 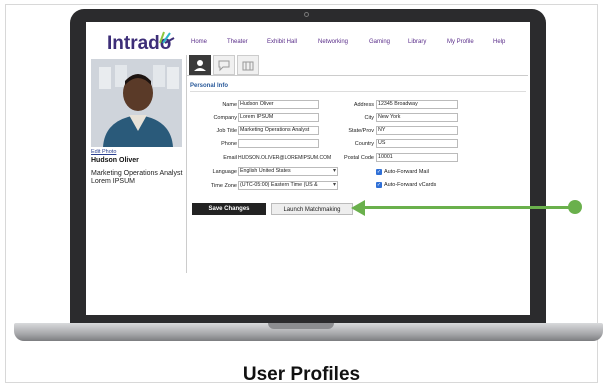 I want to click on company-field: Lorem IPSUM, so click(x=278, y=117).